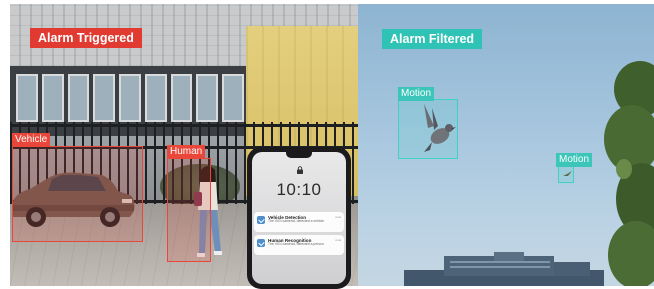 The image size is (654, 289). What do you see at coordinates (296, 244) in the screenshot?
I see `notification-body: The VIGI camera1 detected a person` at bounding box center [296, 244].